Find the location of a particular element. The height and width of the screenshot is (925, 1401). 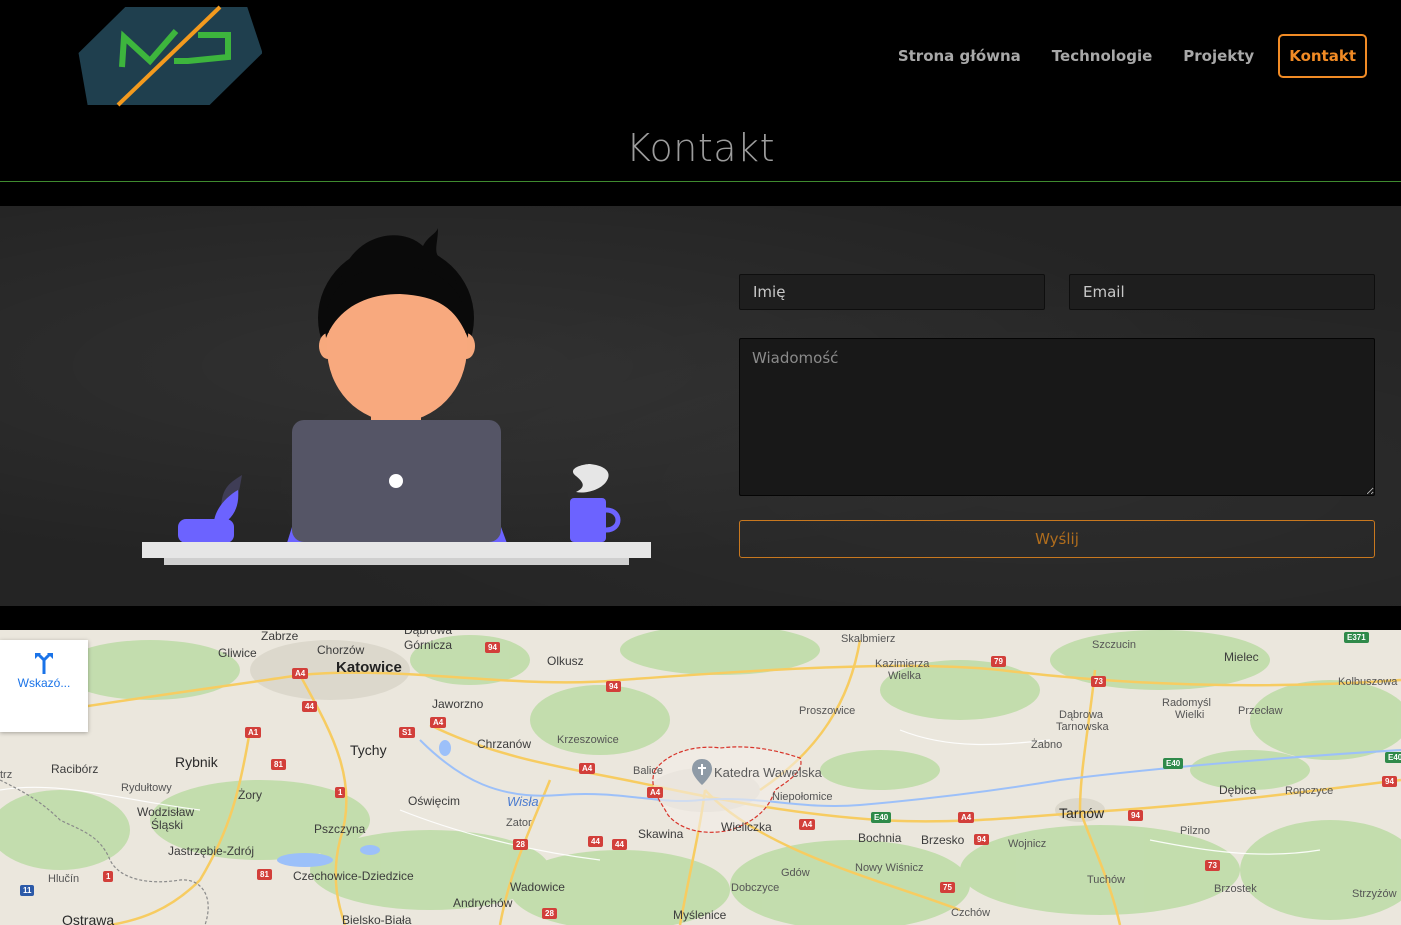

road-shield: 79 is located at coordinates (998, 661).